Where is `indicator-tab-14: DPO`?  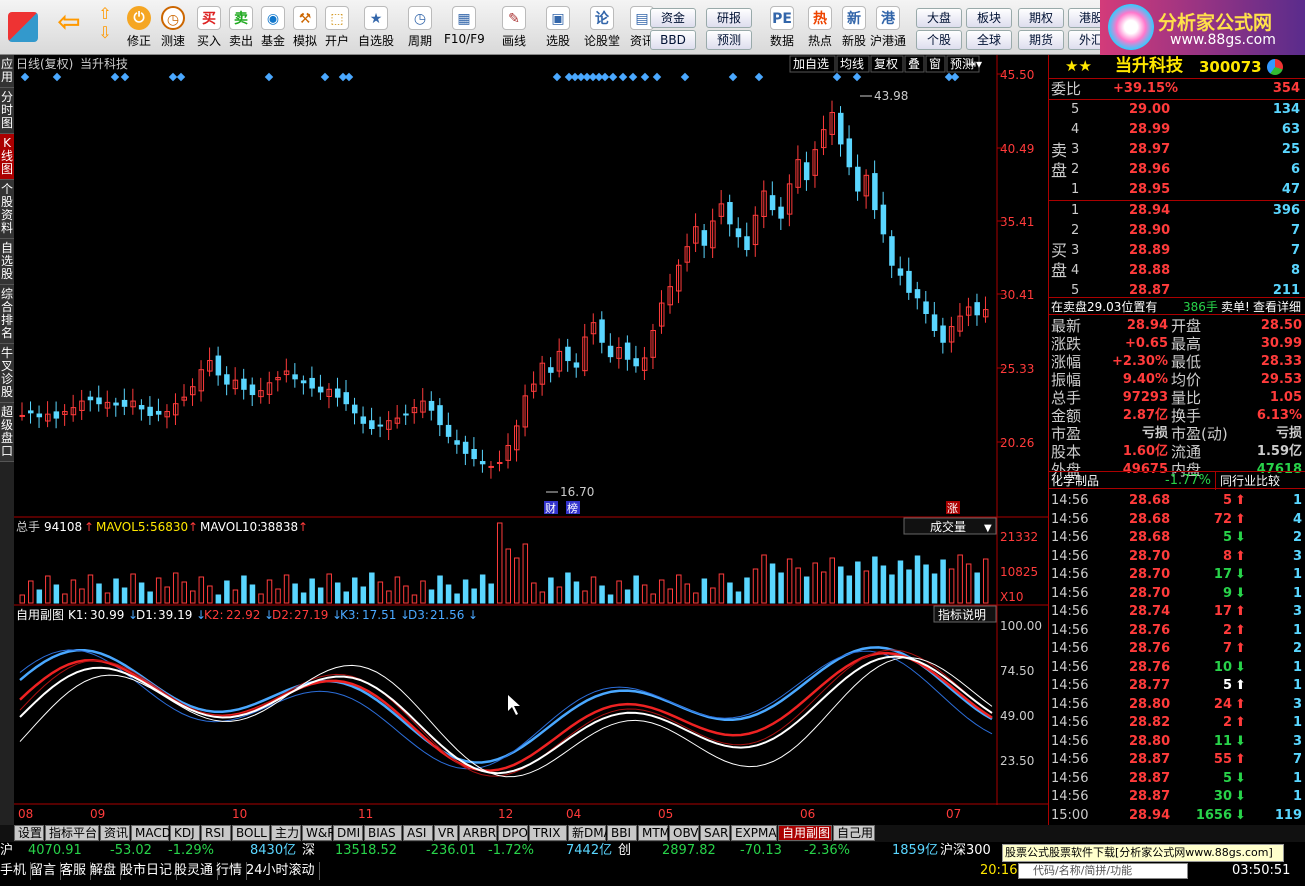 indicator-tab-14: DPO is located at coordinates (513, 833).